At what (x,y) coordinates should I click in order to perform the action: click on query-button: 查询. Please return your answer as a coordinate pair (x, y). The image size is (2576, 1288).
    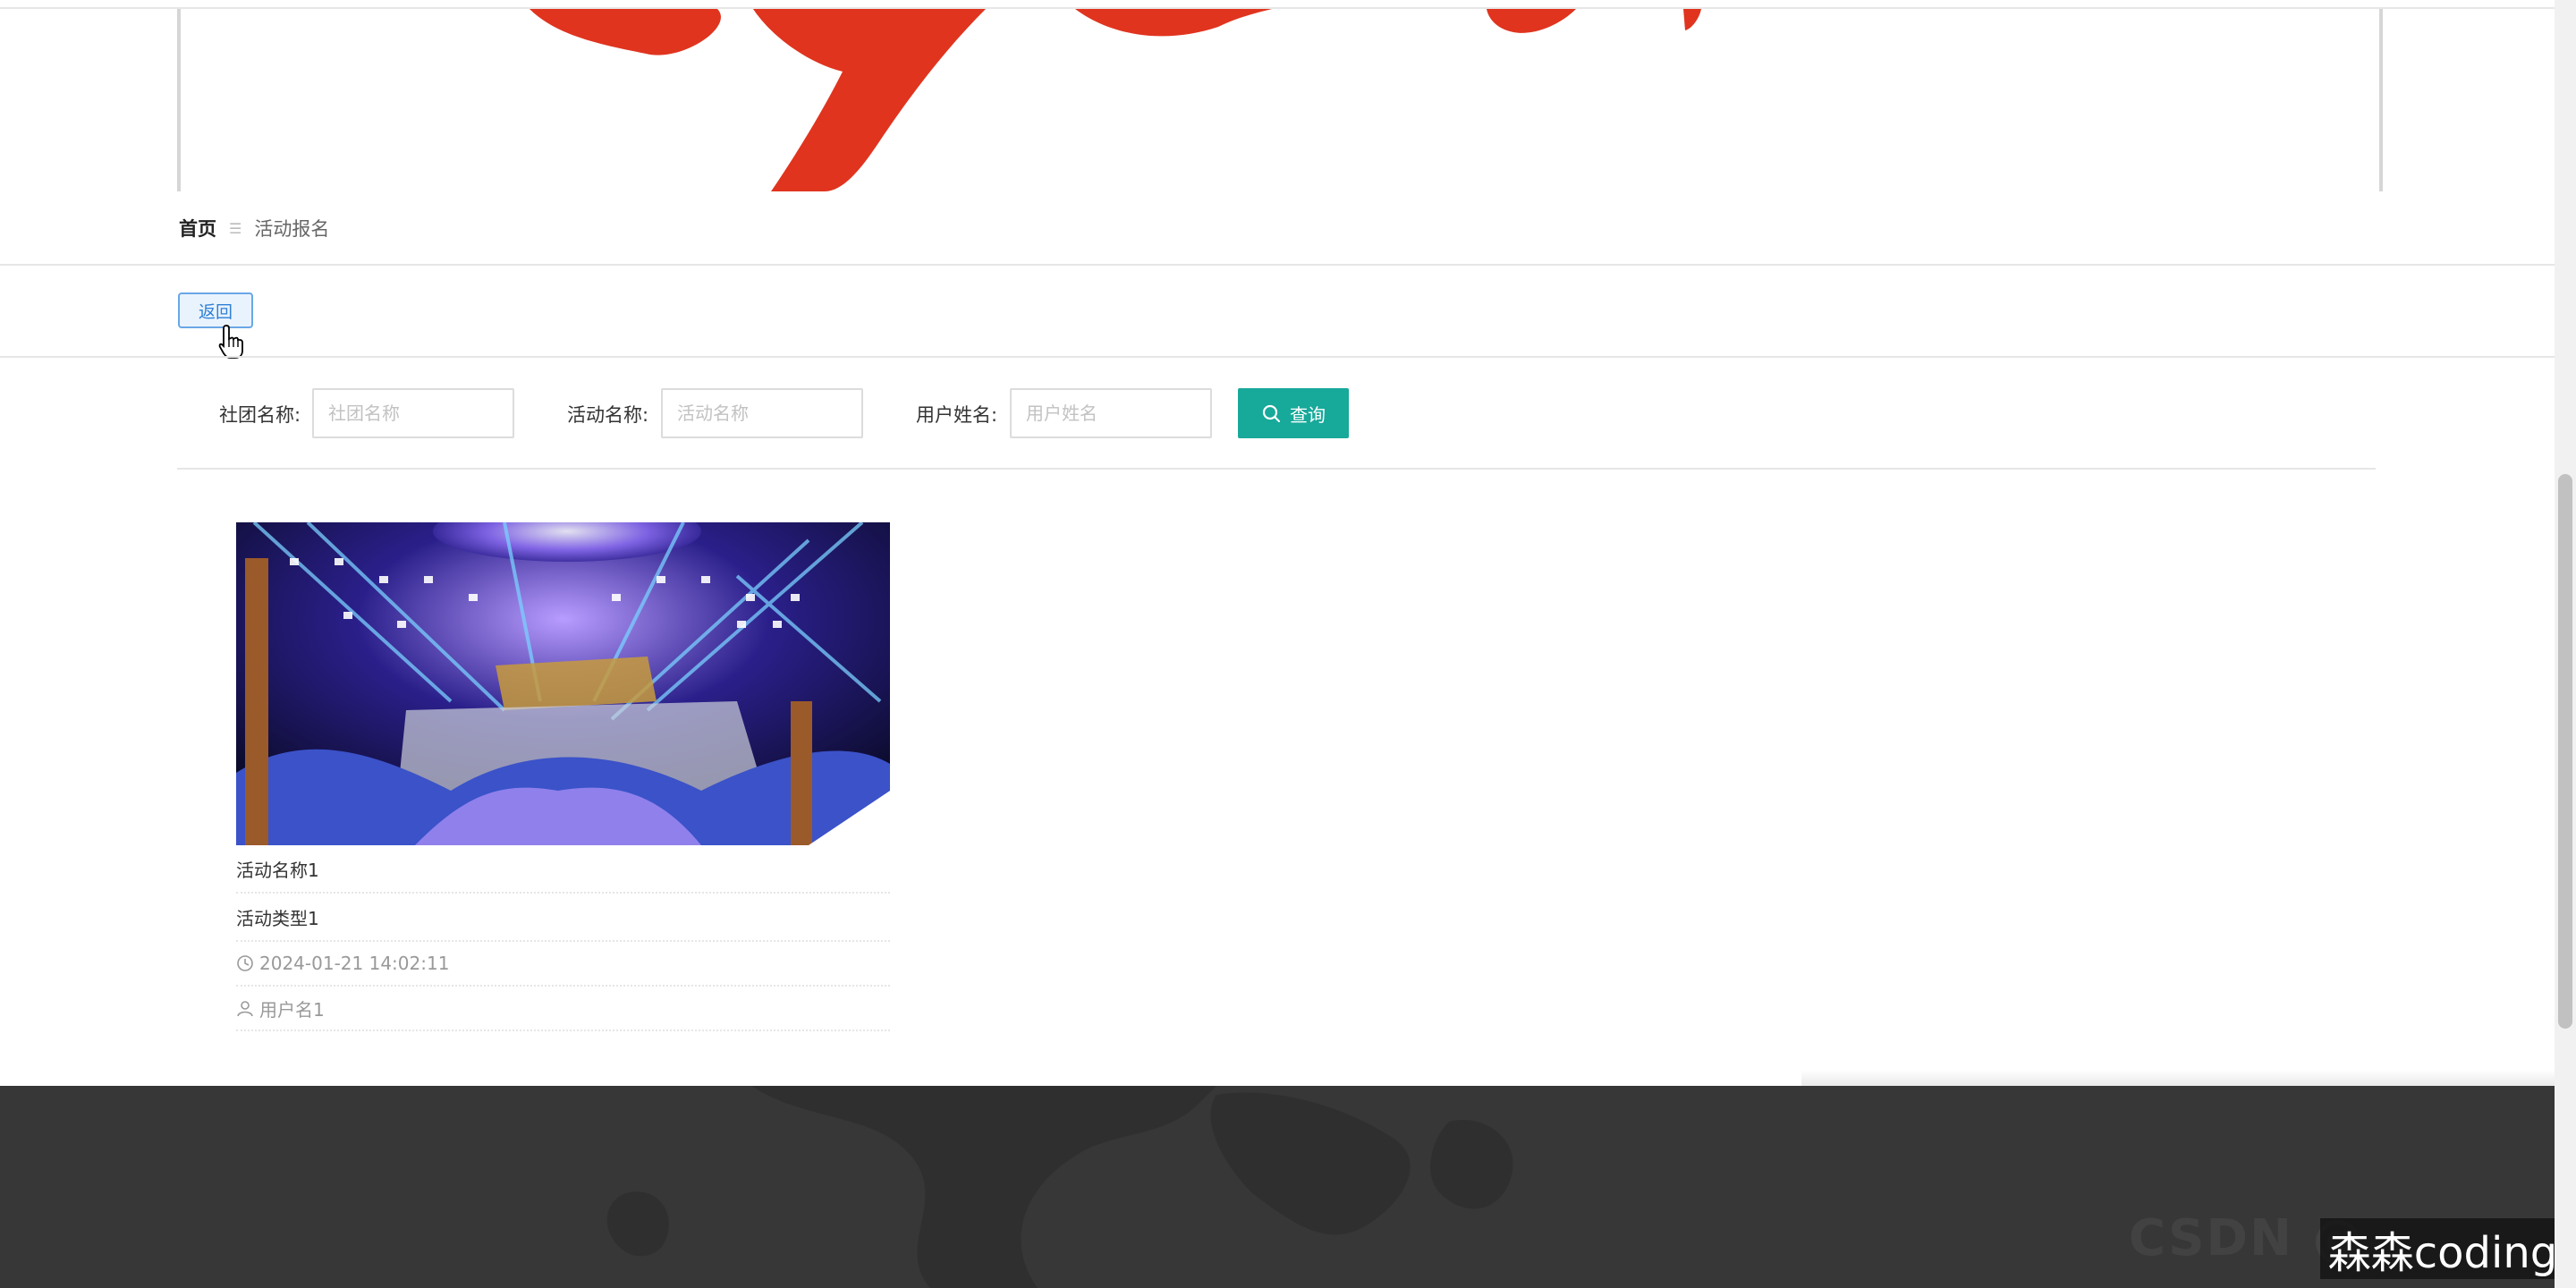
    Looking at the image, I should click on (1293, 413).